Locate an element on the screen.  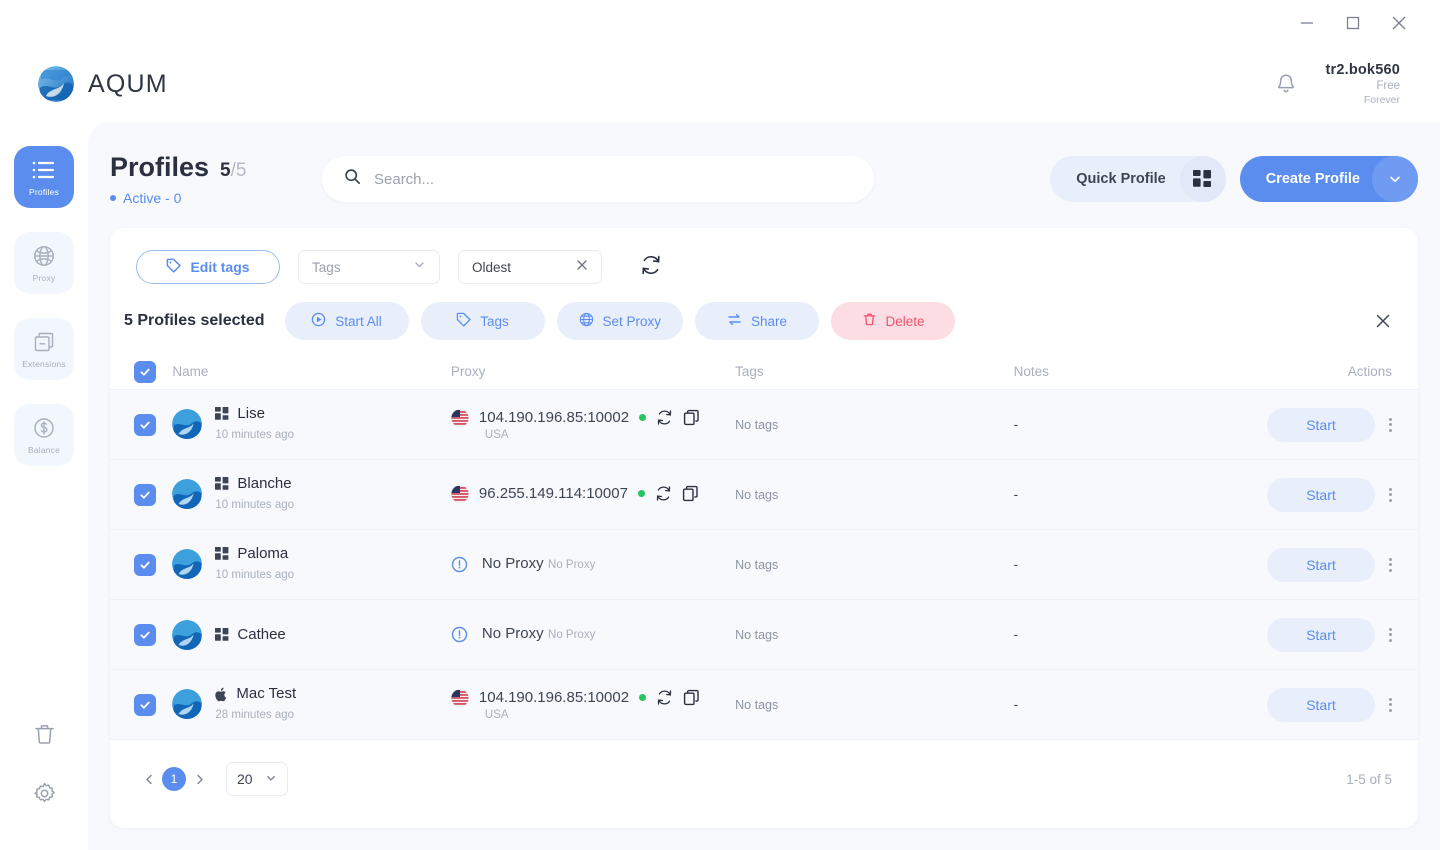
profile-name-cell: Blanche 10 minutes ago is located at coordinates (311, 494).